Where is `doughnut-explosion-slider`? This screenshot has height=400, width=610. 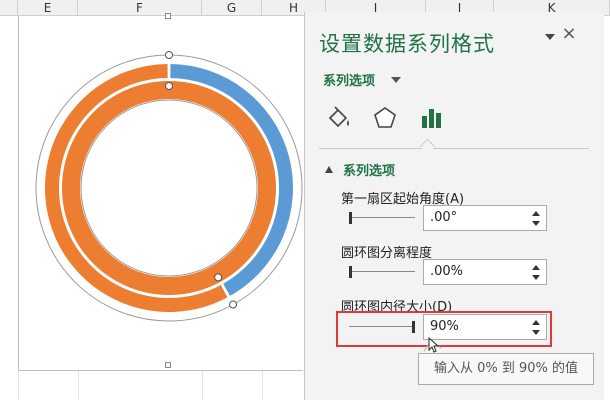
doughnut-explosion-slider is located at coordinates (382, 272).